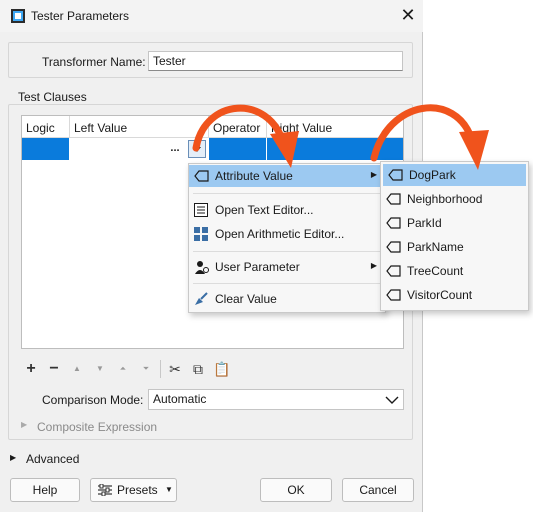  Describe the element at coordinates (169, 489) in the screenshot. I see `chevron-down-icon: ▼` at that location.